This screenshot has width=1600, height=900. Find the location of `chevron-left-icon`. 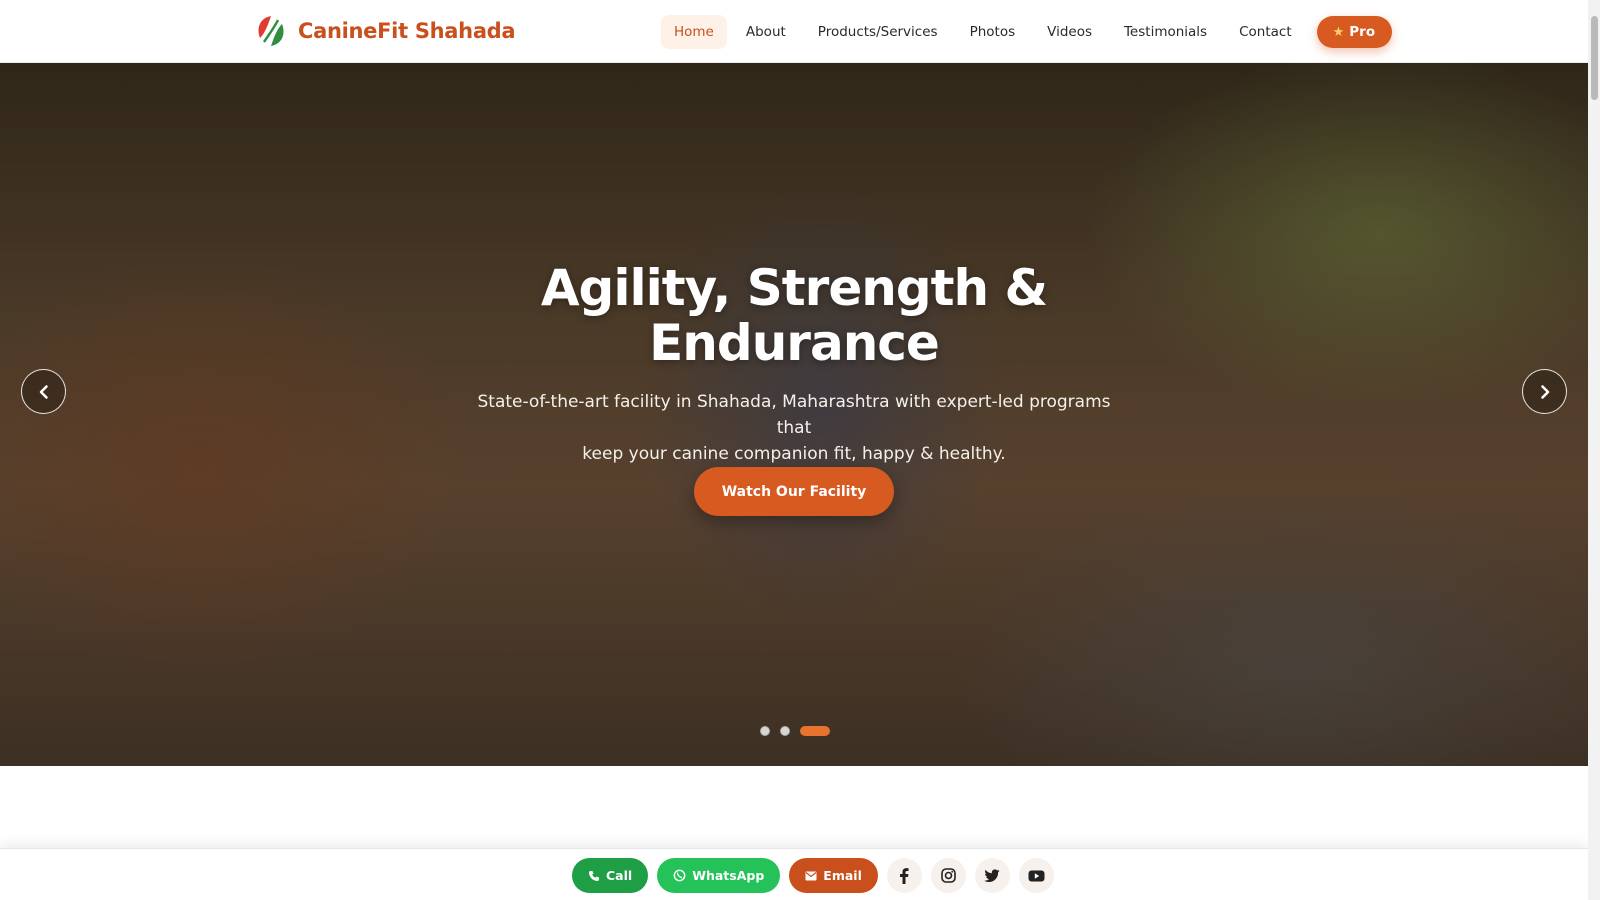

chevron-left-icon is located at coordinates (43, 391).